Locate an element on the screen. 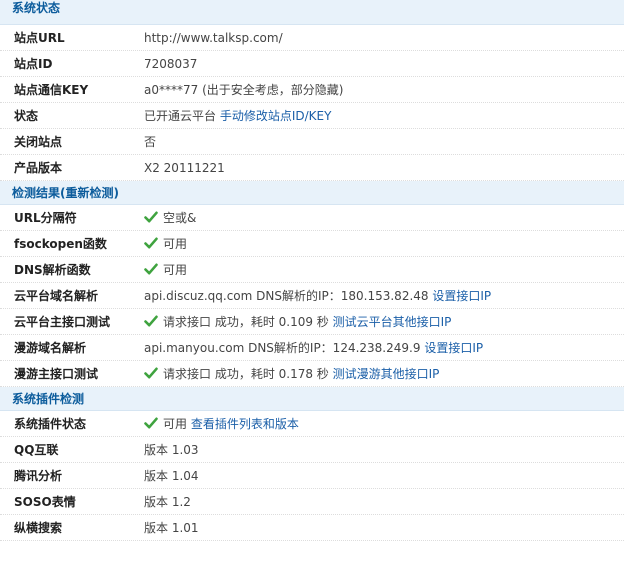  row-close-site: 关闭站点 否 is located at coordinates (312, 142).